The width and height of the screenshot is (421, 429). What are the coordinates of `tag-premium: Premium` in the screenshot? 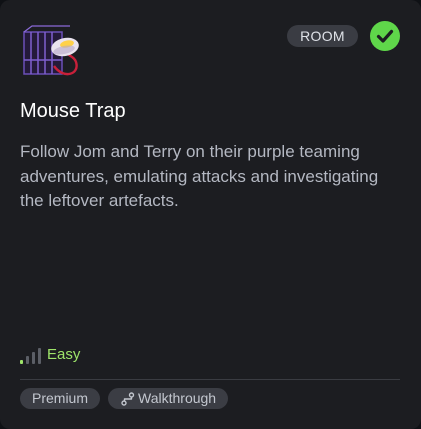 It's located at (60, 398).